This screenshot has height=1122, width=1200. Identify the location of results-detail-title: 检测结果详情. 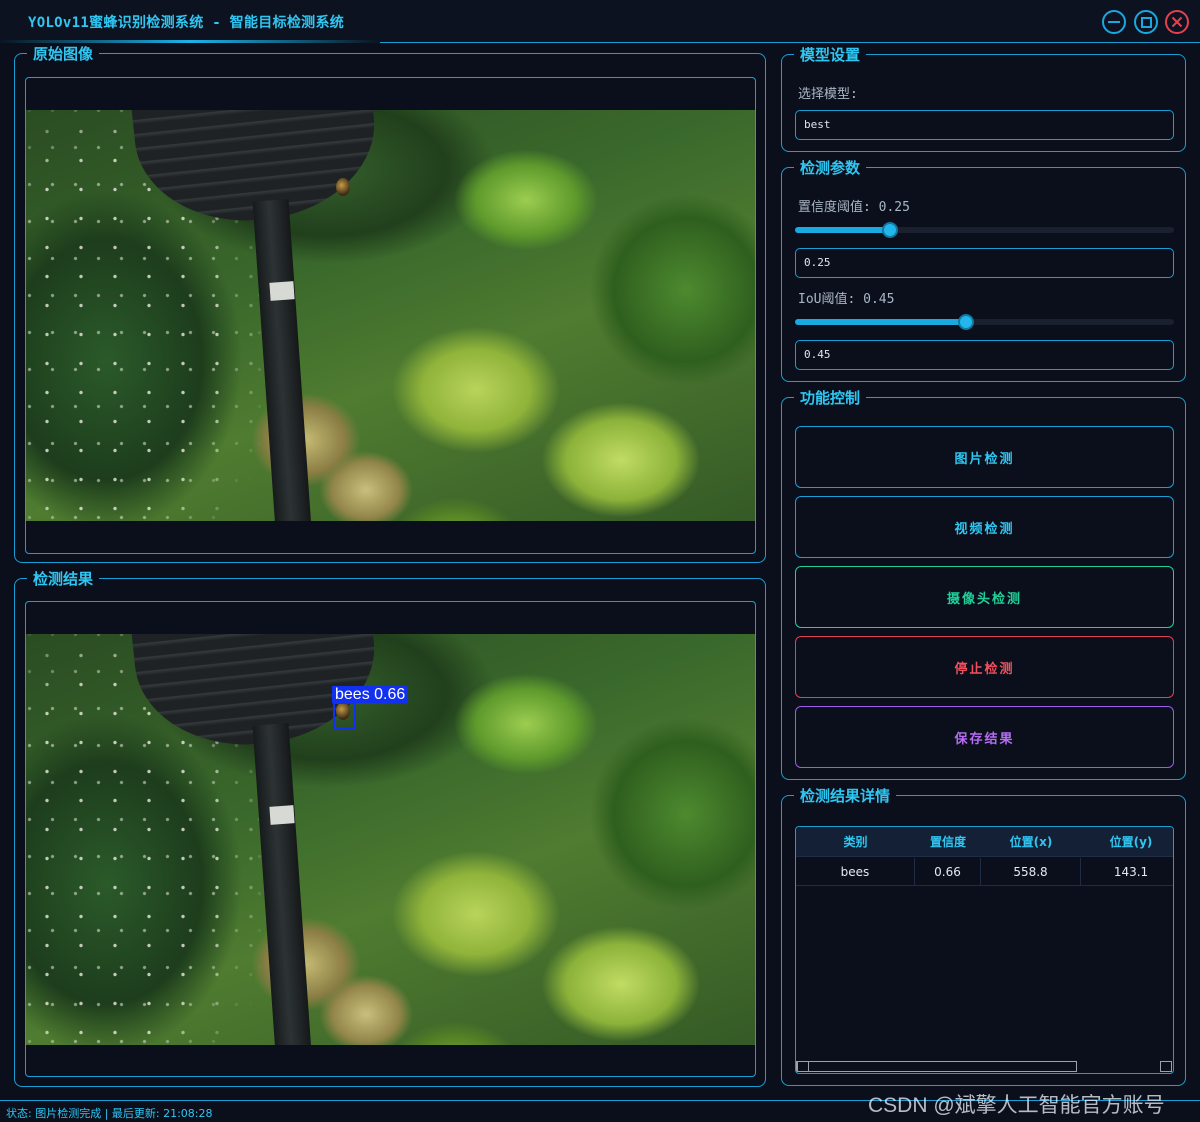
(845, 796).